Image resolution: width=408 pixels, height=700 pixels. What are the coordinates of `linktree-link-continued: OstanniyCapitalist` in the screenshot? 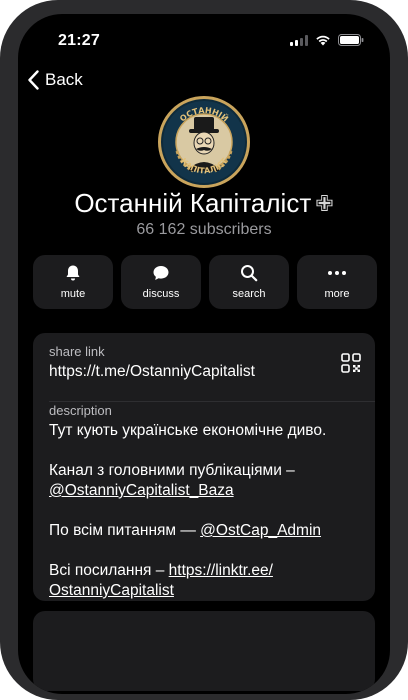 It's located at (111, 590).